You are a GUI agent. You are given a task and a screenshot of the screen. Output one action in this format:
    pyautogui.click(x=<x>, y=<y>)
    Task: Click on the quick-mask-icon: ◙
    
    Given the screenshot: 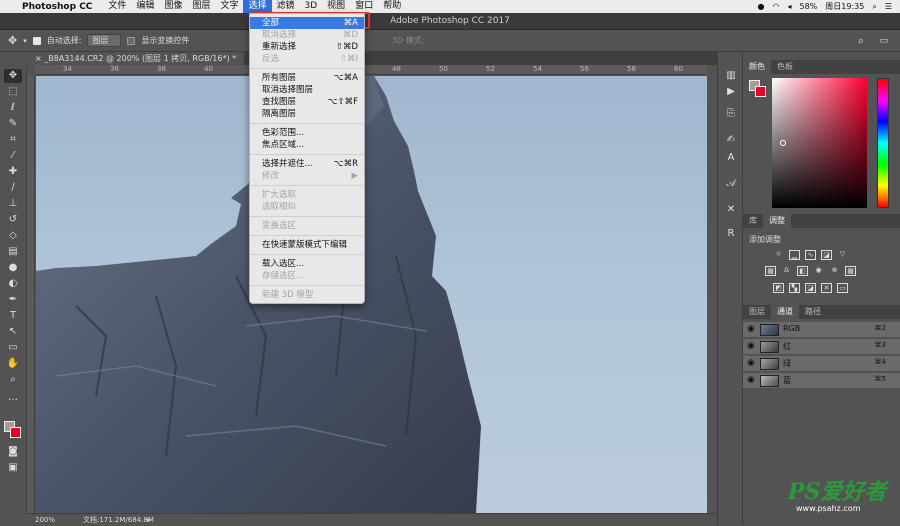 What is the action you would take?
    pyautogui.click(x=13, y=452)
    